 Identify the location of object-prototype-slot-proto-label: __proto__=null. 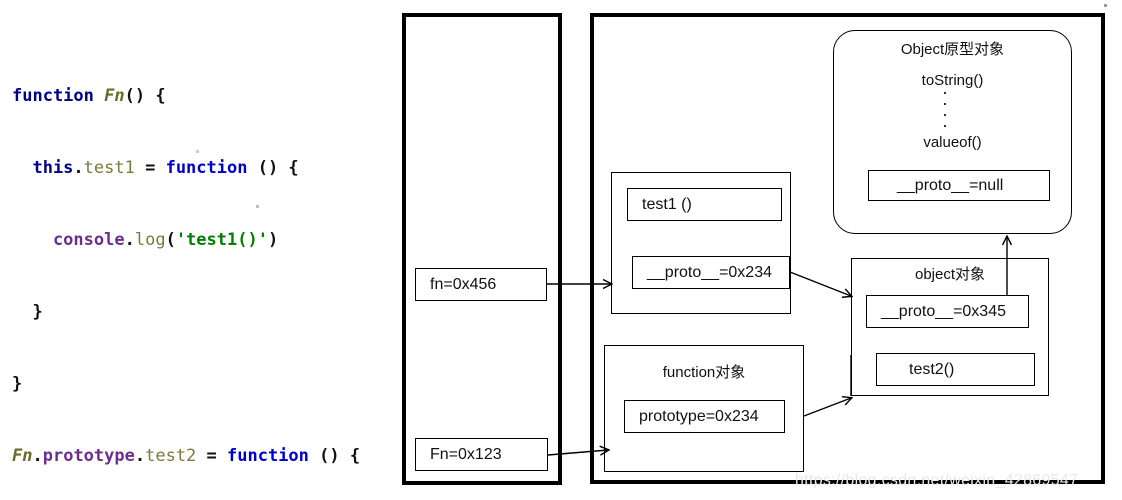
(950, 185).